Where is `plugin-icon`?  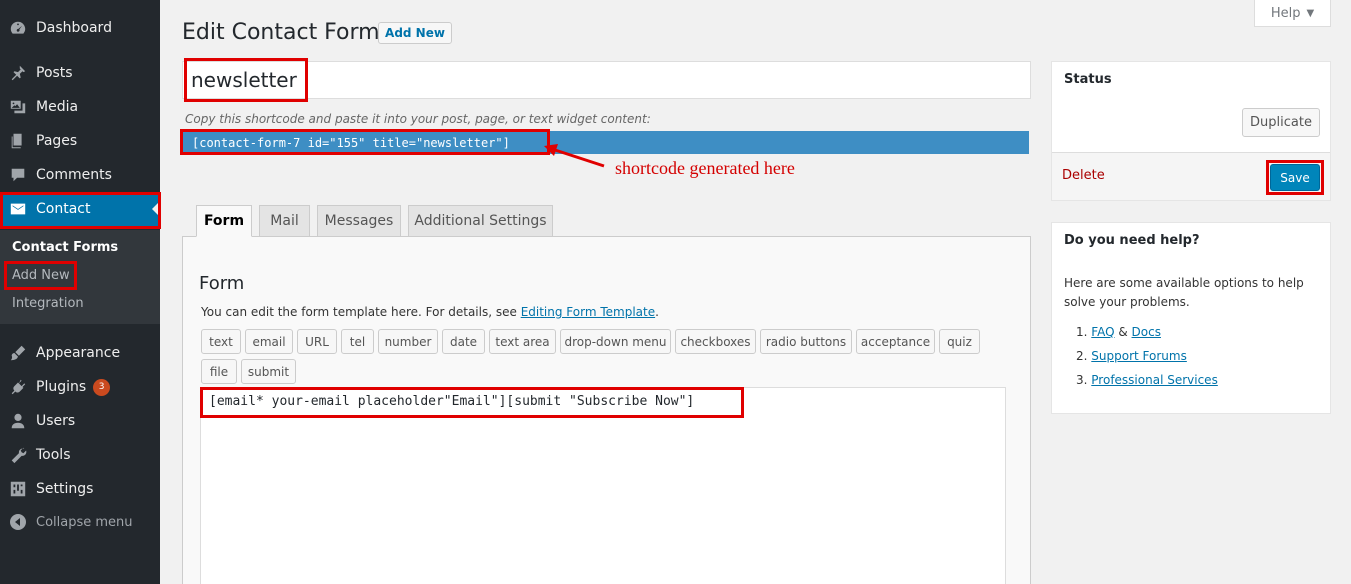 plugin-icon is located at coordinates (18, 387).